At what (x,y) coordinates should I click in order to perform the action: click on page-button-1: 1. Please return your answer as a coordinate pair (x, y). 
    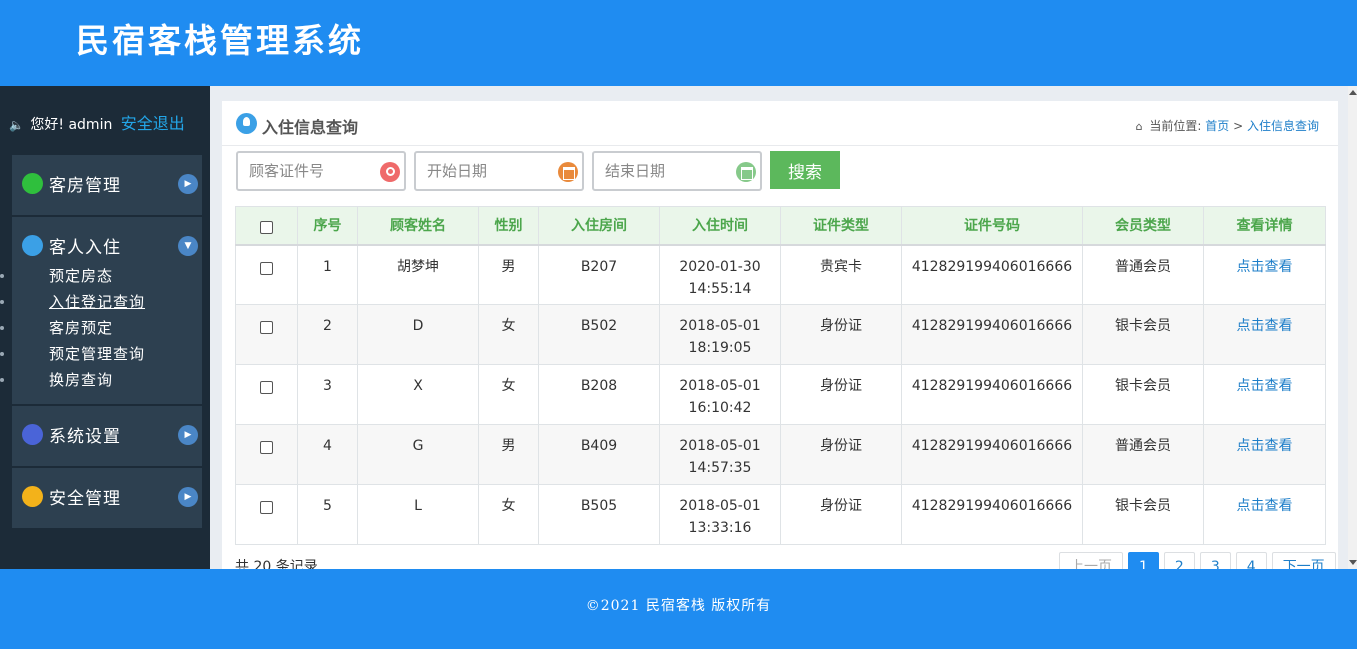
    Looking at the image, I should click on (1143, 560).